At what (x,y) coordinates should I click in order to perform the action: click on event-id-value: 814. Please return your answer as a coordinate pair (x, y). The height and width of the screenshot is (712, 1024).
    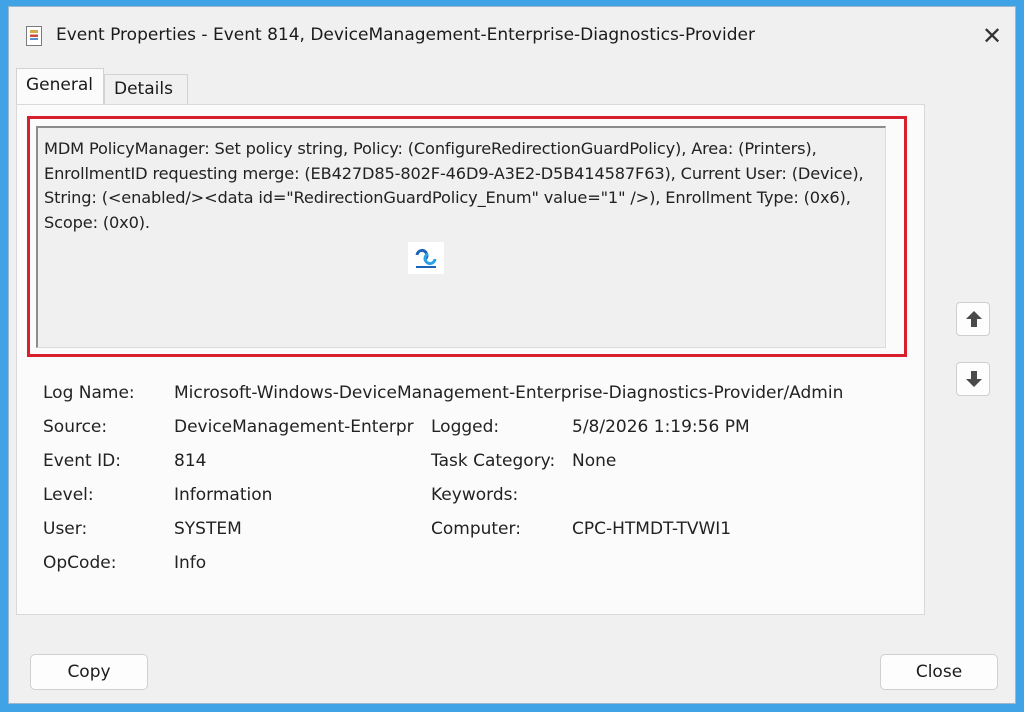
    Looking at the image, I should click on (190, 461).